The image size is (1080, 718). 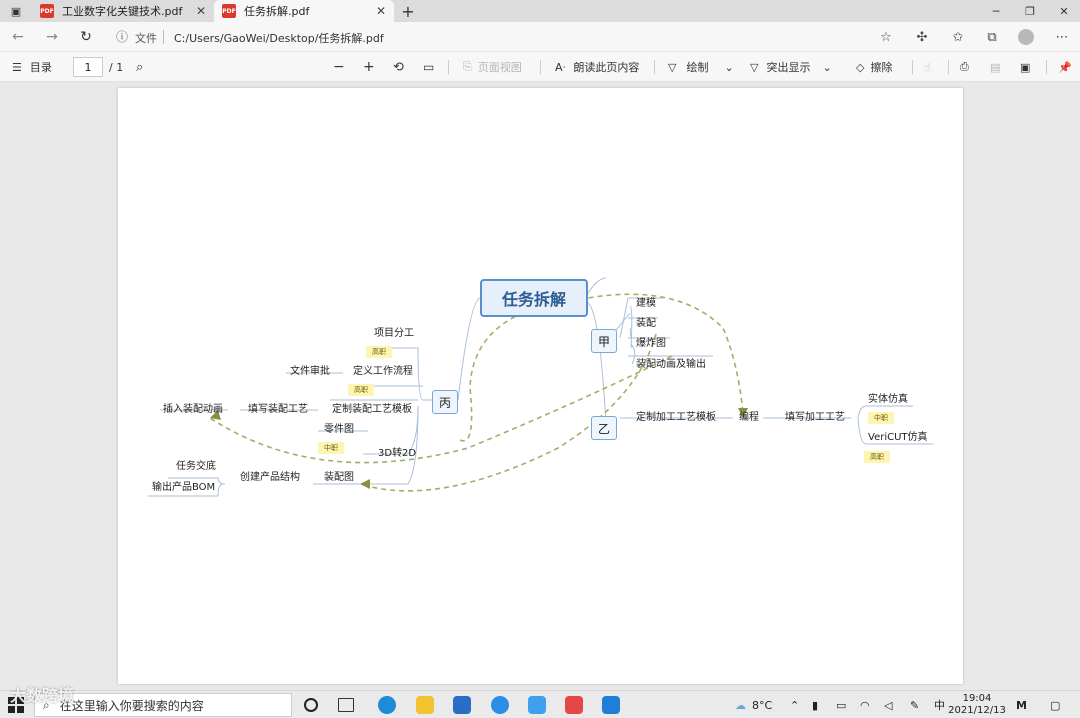 I want to click on tag-middle: 中职, so click(x=331, y=448).